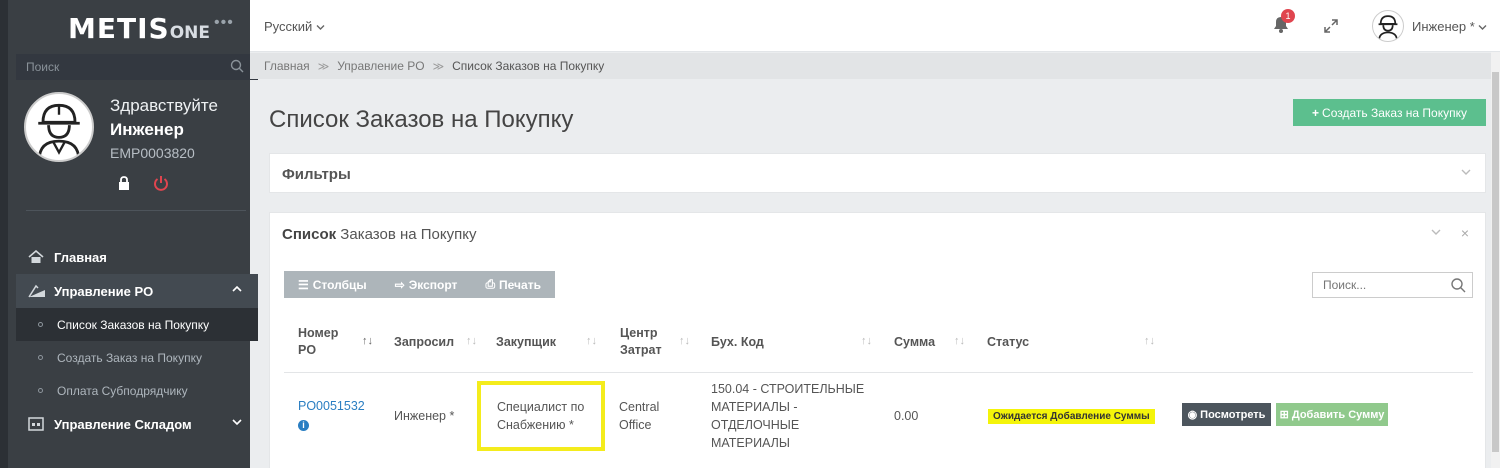 The width and height of the screenshot is (1500, 468). Describe the element at coordinates (331, 415) in the screenshot. I see `table-row: PO0051532 i` at that location.